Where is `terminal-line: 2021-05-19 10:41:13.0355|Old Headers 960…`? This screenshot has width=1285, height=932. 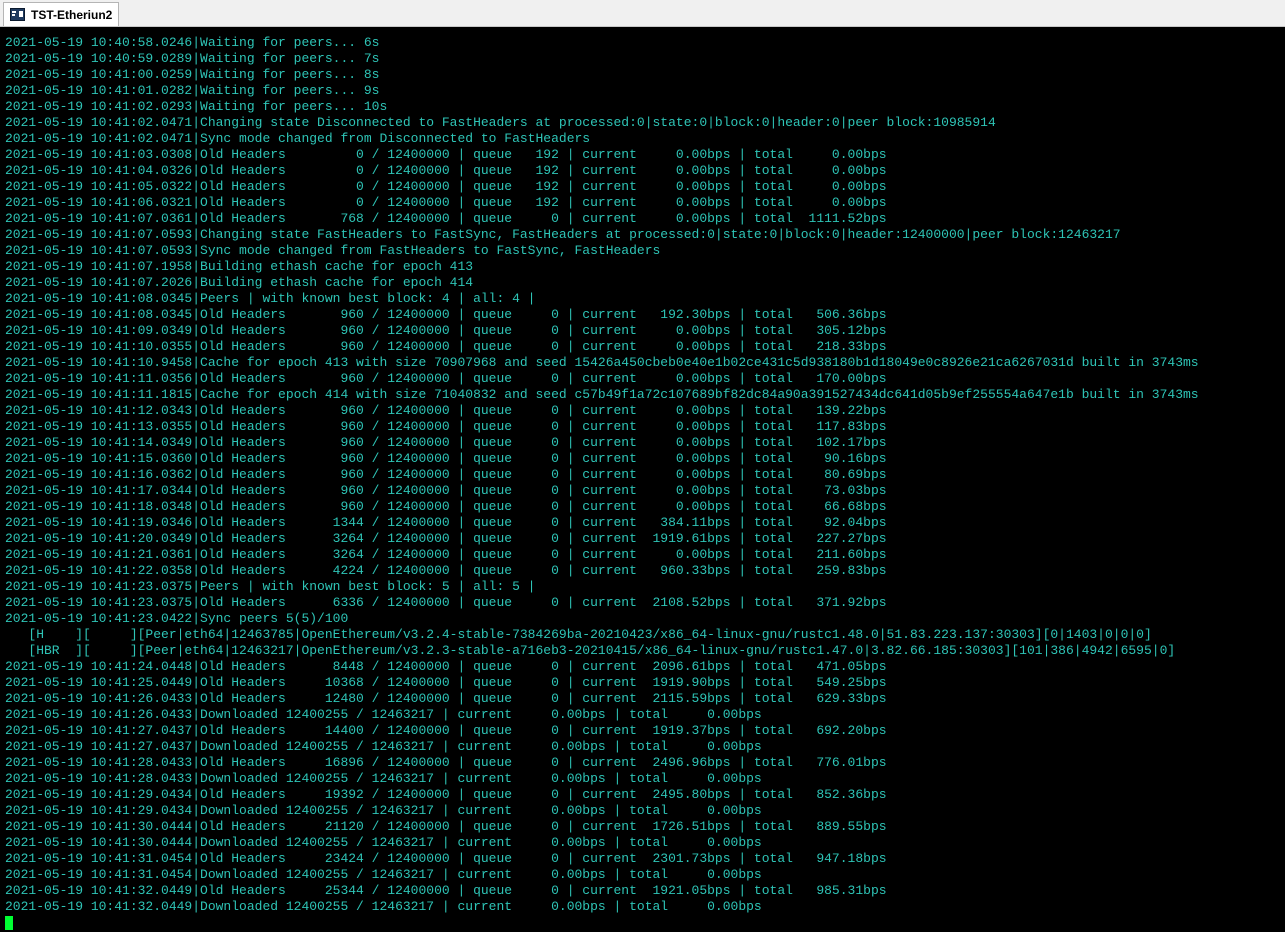 terminal-line: 2021-05-19 10:41:13.0355|Old Headers 960… is located at coordinates (446, 426).